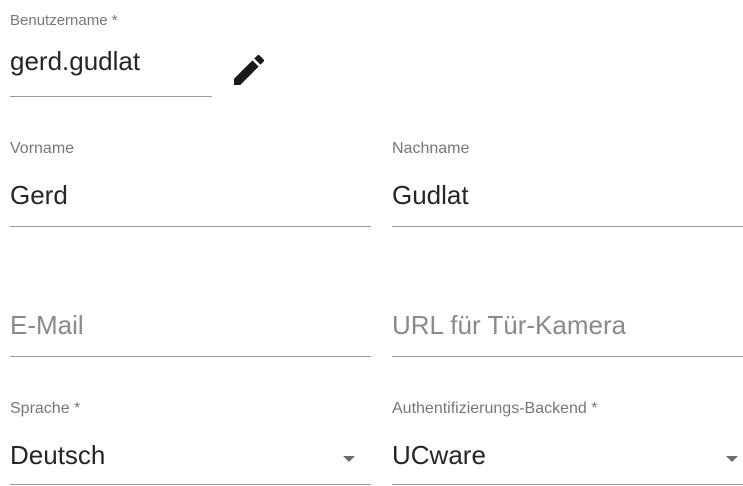  I want to click on language-select: Sprache * Deutsch, so click(190, 443).